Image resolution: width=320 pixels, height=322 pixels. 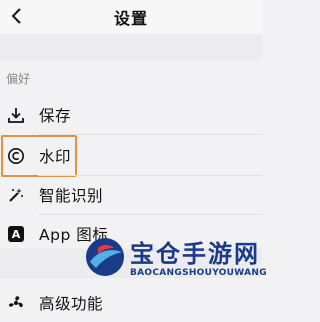 What do you see at coordinates (131, 47) in the screenshot?
I see `section-separator` at bounding box center [131, 47].